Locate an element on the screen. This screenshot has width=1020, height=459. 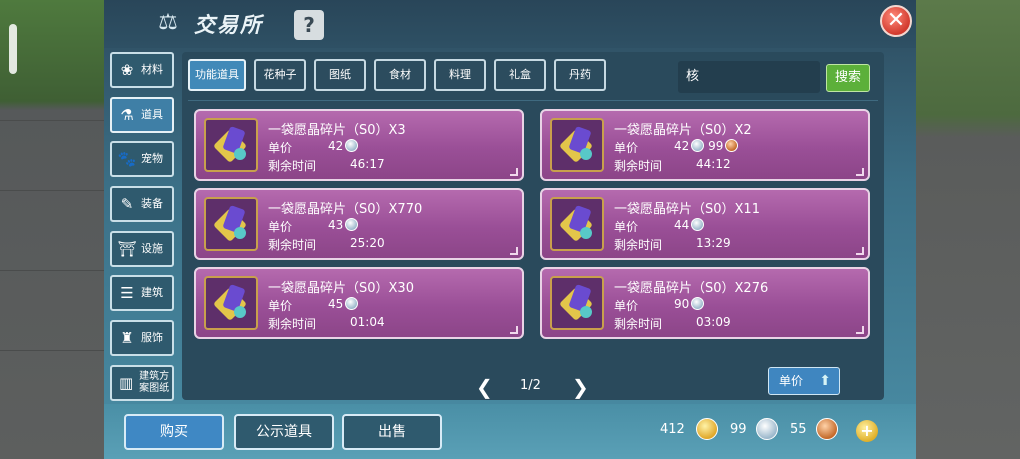
tab-bar: 功能道具 花种子 图纸 食材 料理 礼盒 丹药 is located at coordinates (401, 76).